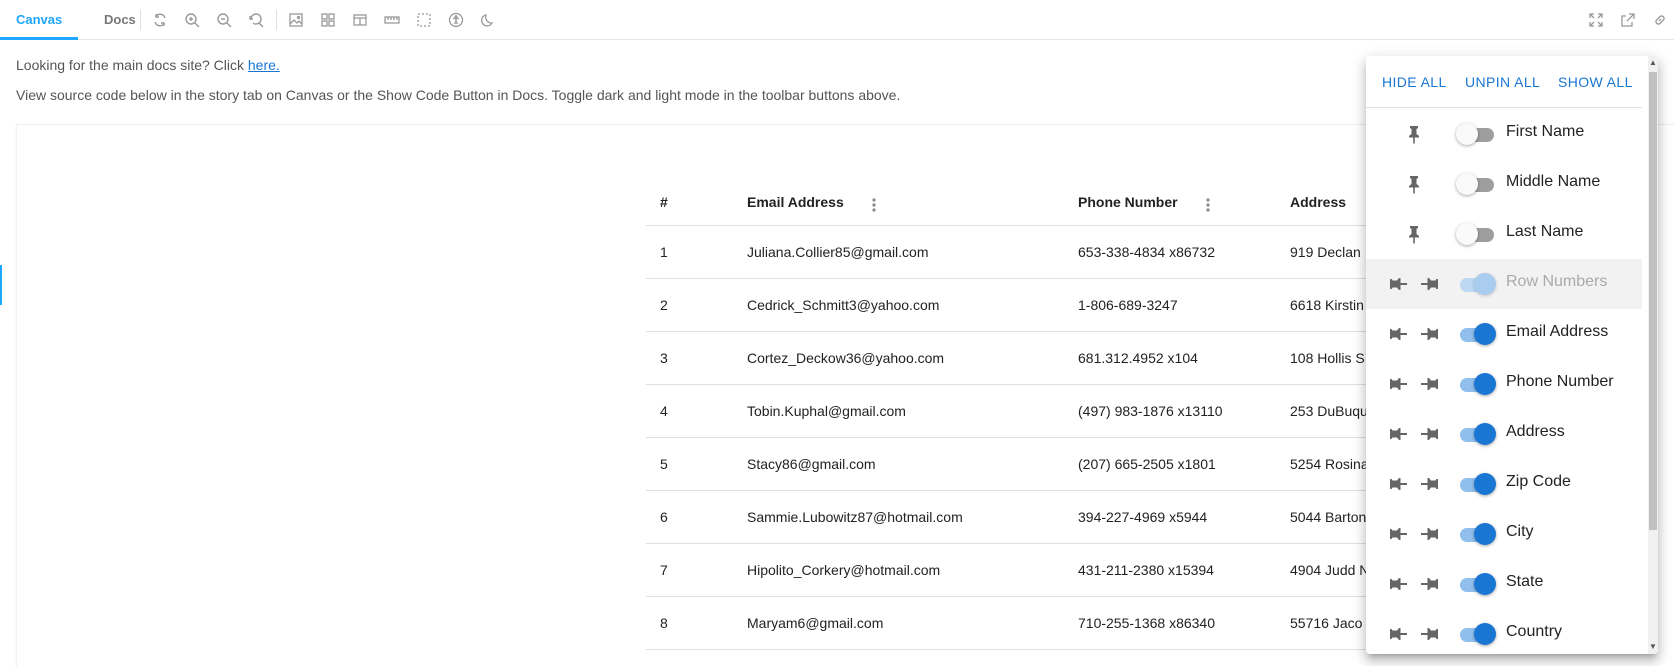 This screenshot has height=666, width=1674. Describe the element at coordinates (815, 623) in the screenshot. I see `cell-email: Maryam6@gmail.com` at that location.